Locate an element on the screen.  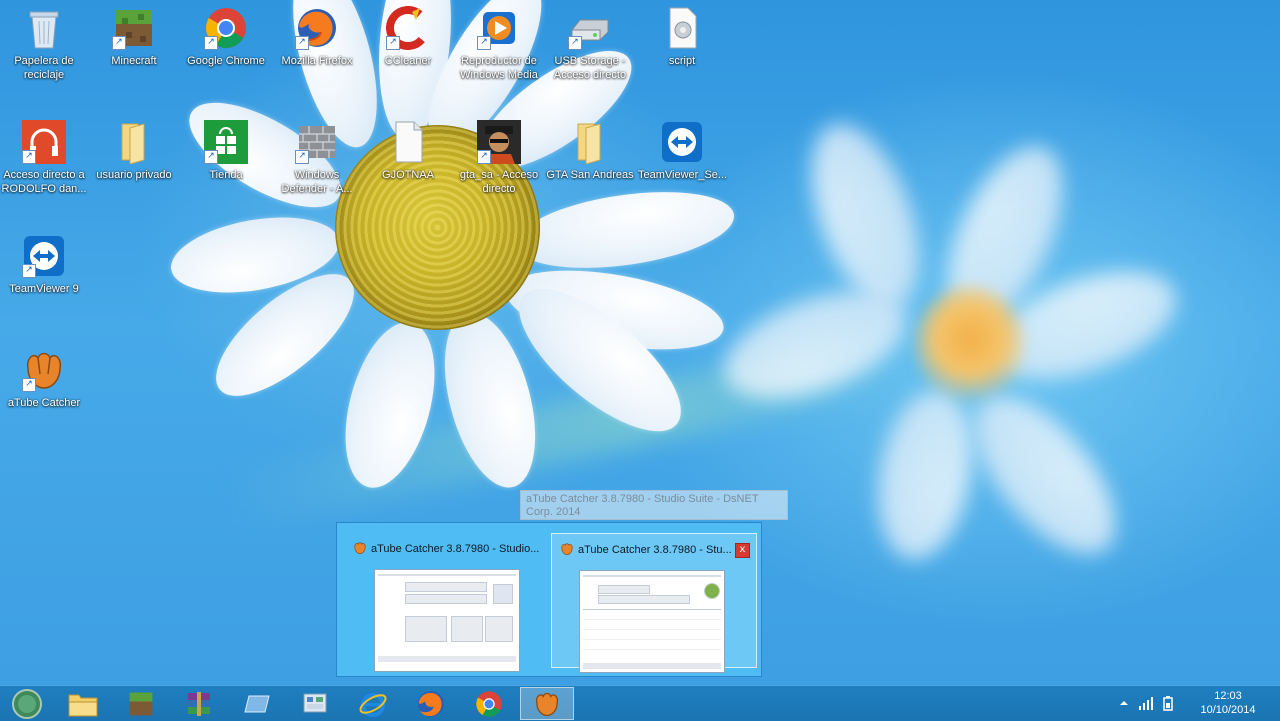
desktop-icon-gjotnaa: GJOTNAA is located at coordinates (408, 150).